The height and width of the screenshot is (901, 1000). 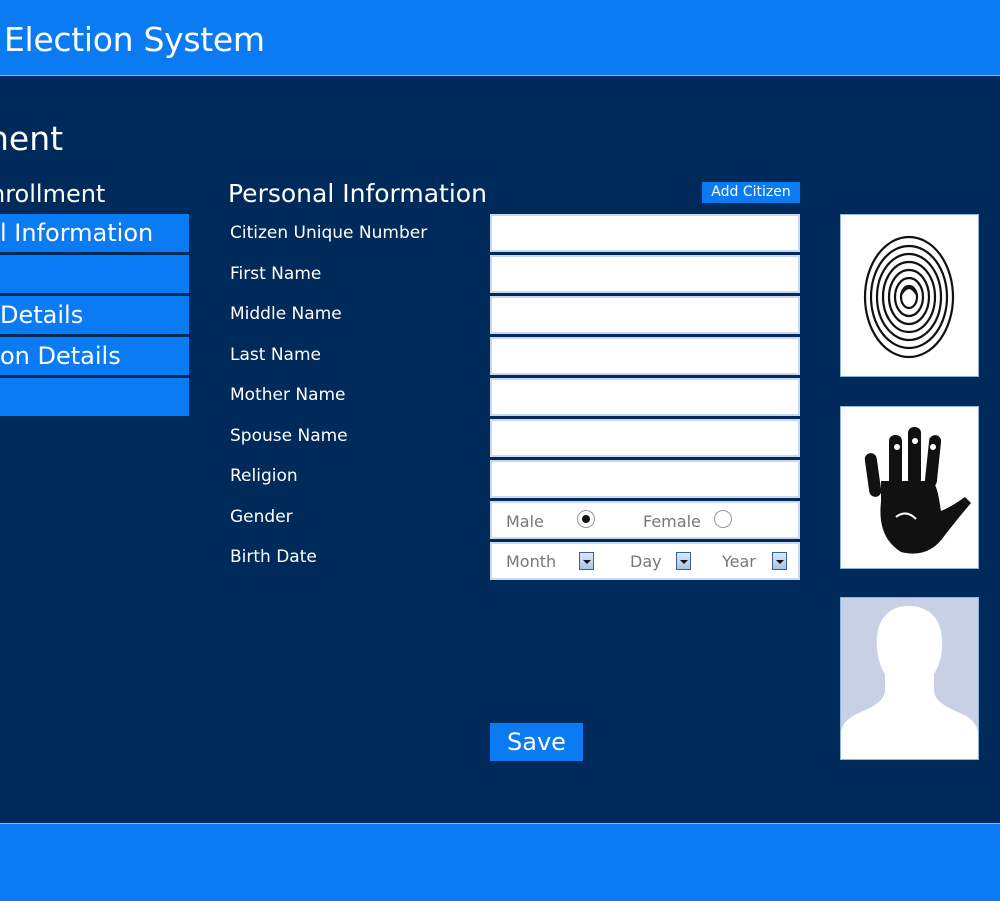 What do you see at coordinates (273, 557) in the screenshot?
I see `birth-date-label: Birth Date` at bounding box center [273, 557].